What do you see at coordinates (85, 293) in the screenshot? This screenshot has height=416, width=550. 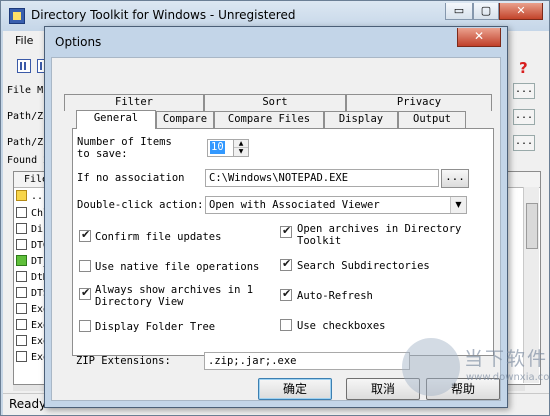 I see `show-archives-checkbox` at bounding box center [85, 293].